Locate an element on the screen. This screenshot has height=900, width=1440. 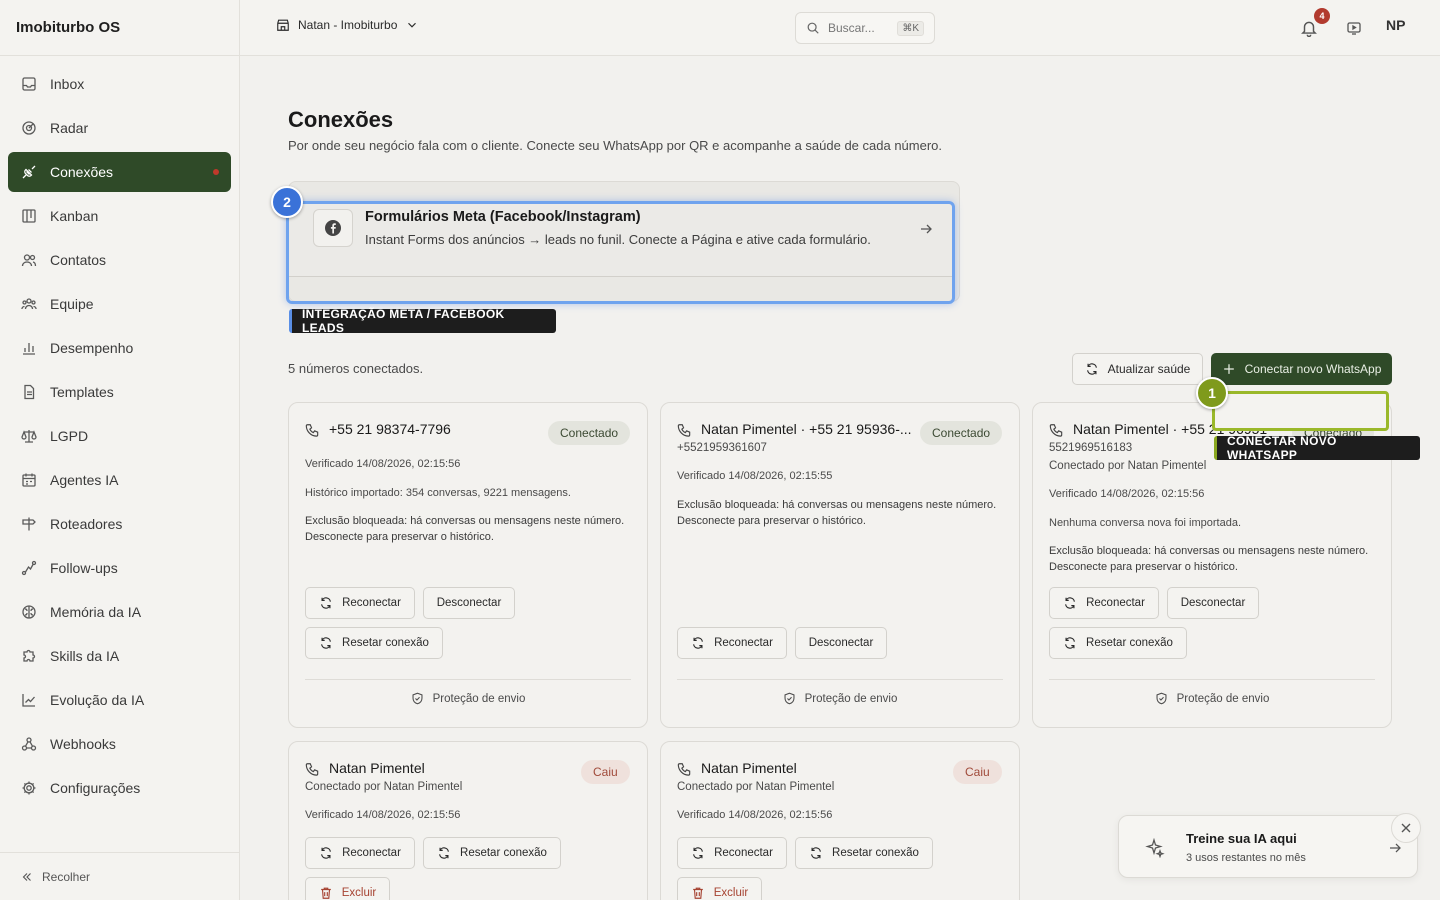
toast-title: Treine sua IA aqui is located at coordinates (1241, 838).